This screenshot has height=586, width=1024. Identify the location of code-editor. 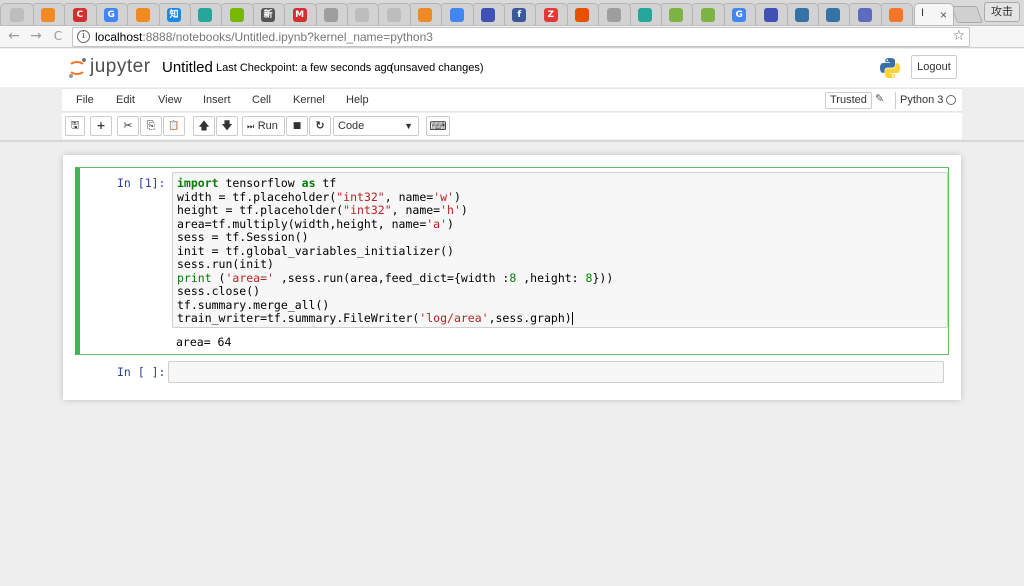
(556, 372).